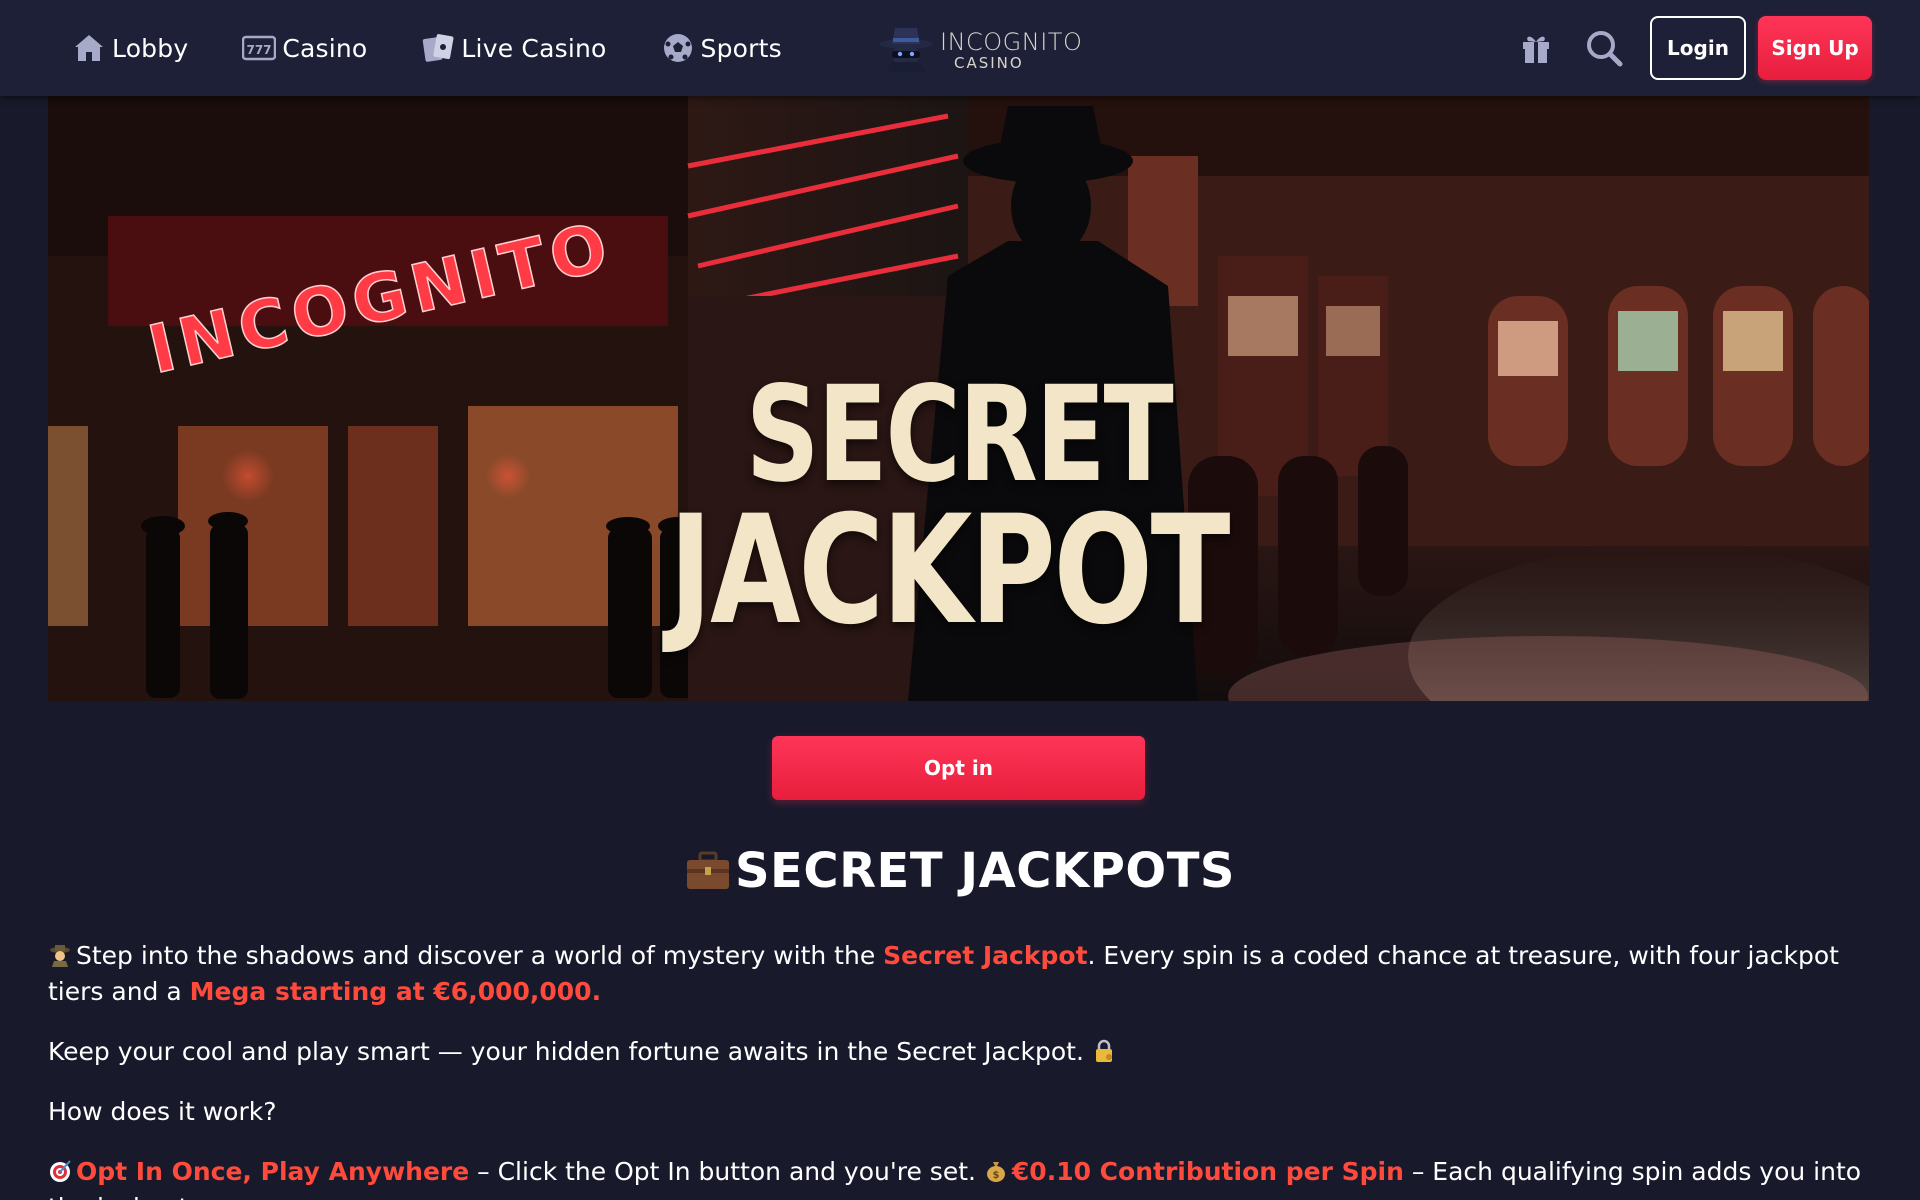 The image size is (1920, 1200). I want to click on nav-casino: 777 Casino, so click(304, 48).